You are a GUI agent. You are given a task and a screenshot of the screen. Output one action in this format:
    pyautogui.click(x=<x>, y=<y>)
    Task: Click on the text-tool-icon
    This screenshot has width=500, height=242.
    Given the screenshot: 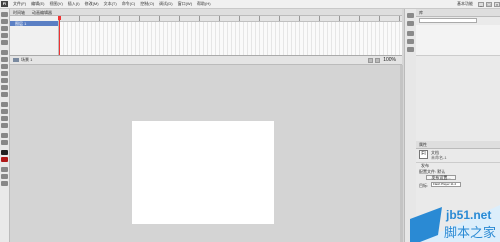 What is the action you would take?
    pyautogui.click(x=4, y=59)
    